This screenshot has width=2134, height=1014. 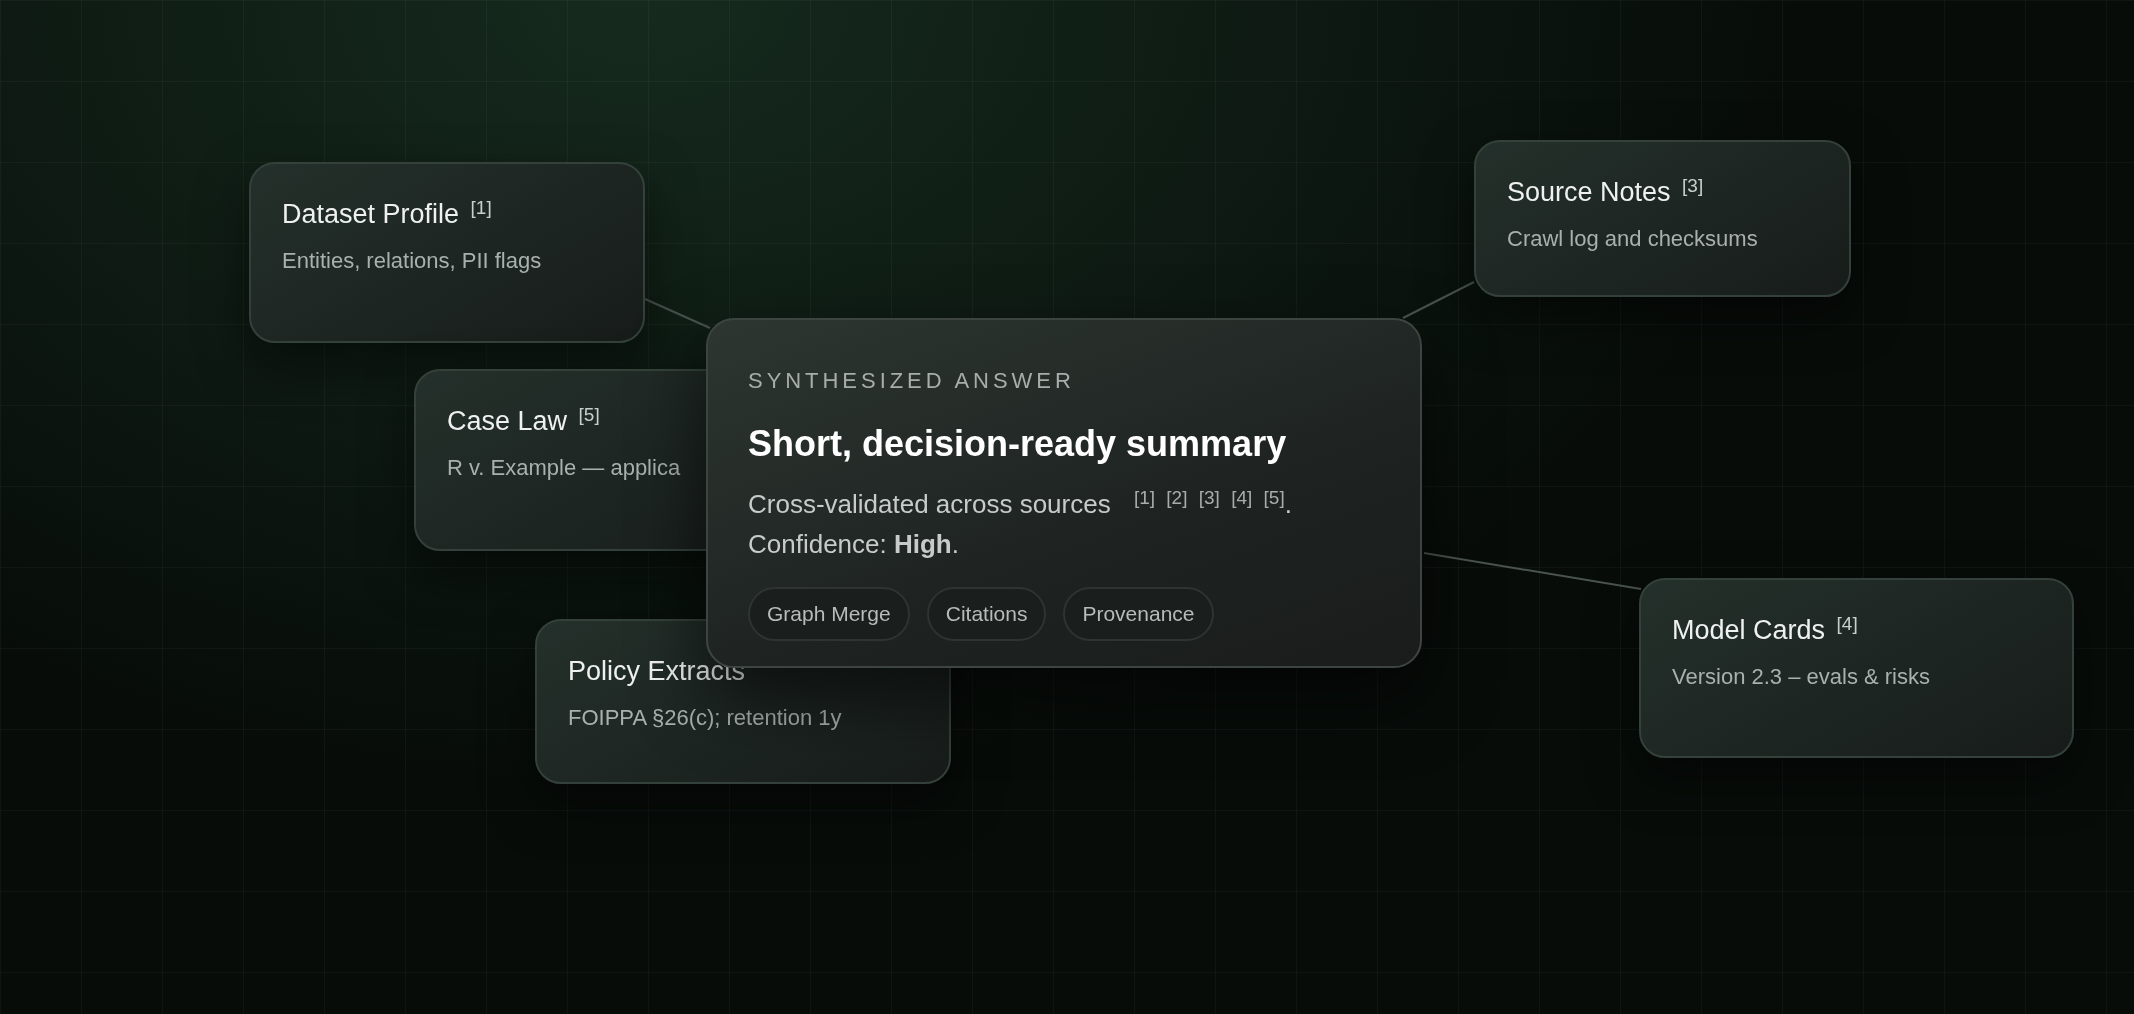 I want to click on source-title: Model Cards $^{[4]}$, so click(x=1765, y=630).